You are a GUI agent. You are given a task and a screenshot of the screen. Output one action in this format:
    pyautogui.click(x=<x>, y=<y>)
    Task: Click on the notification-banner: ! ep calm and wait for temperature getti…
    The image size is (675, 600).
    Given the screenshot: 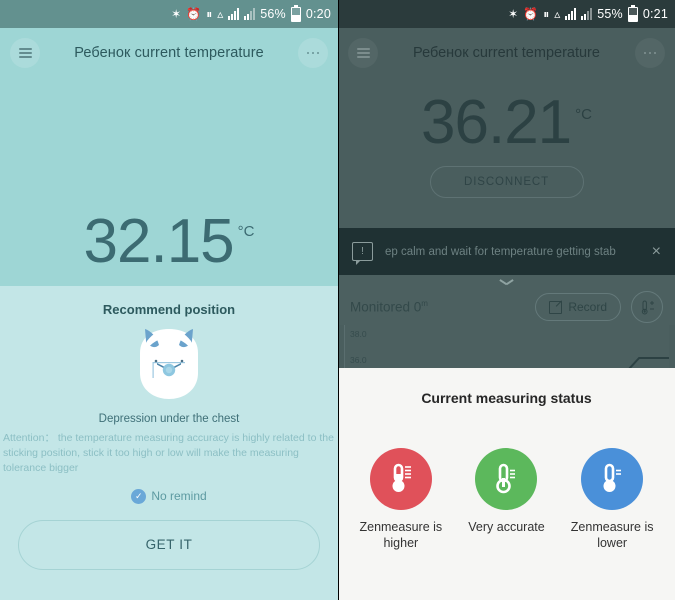 What is the action you would take?
    pyautogui.click(x=506, y=251)
    